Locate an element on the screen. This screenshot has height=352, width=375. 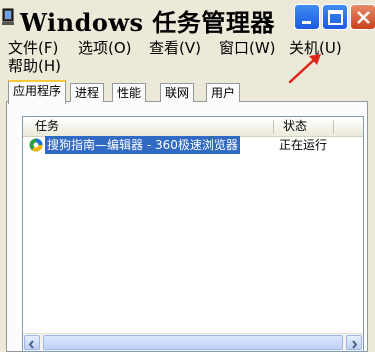
close-button is located at coordinates (362, 17).